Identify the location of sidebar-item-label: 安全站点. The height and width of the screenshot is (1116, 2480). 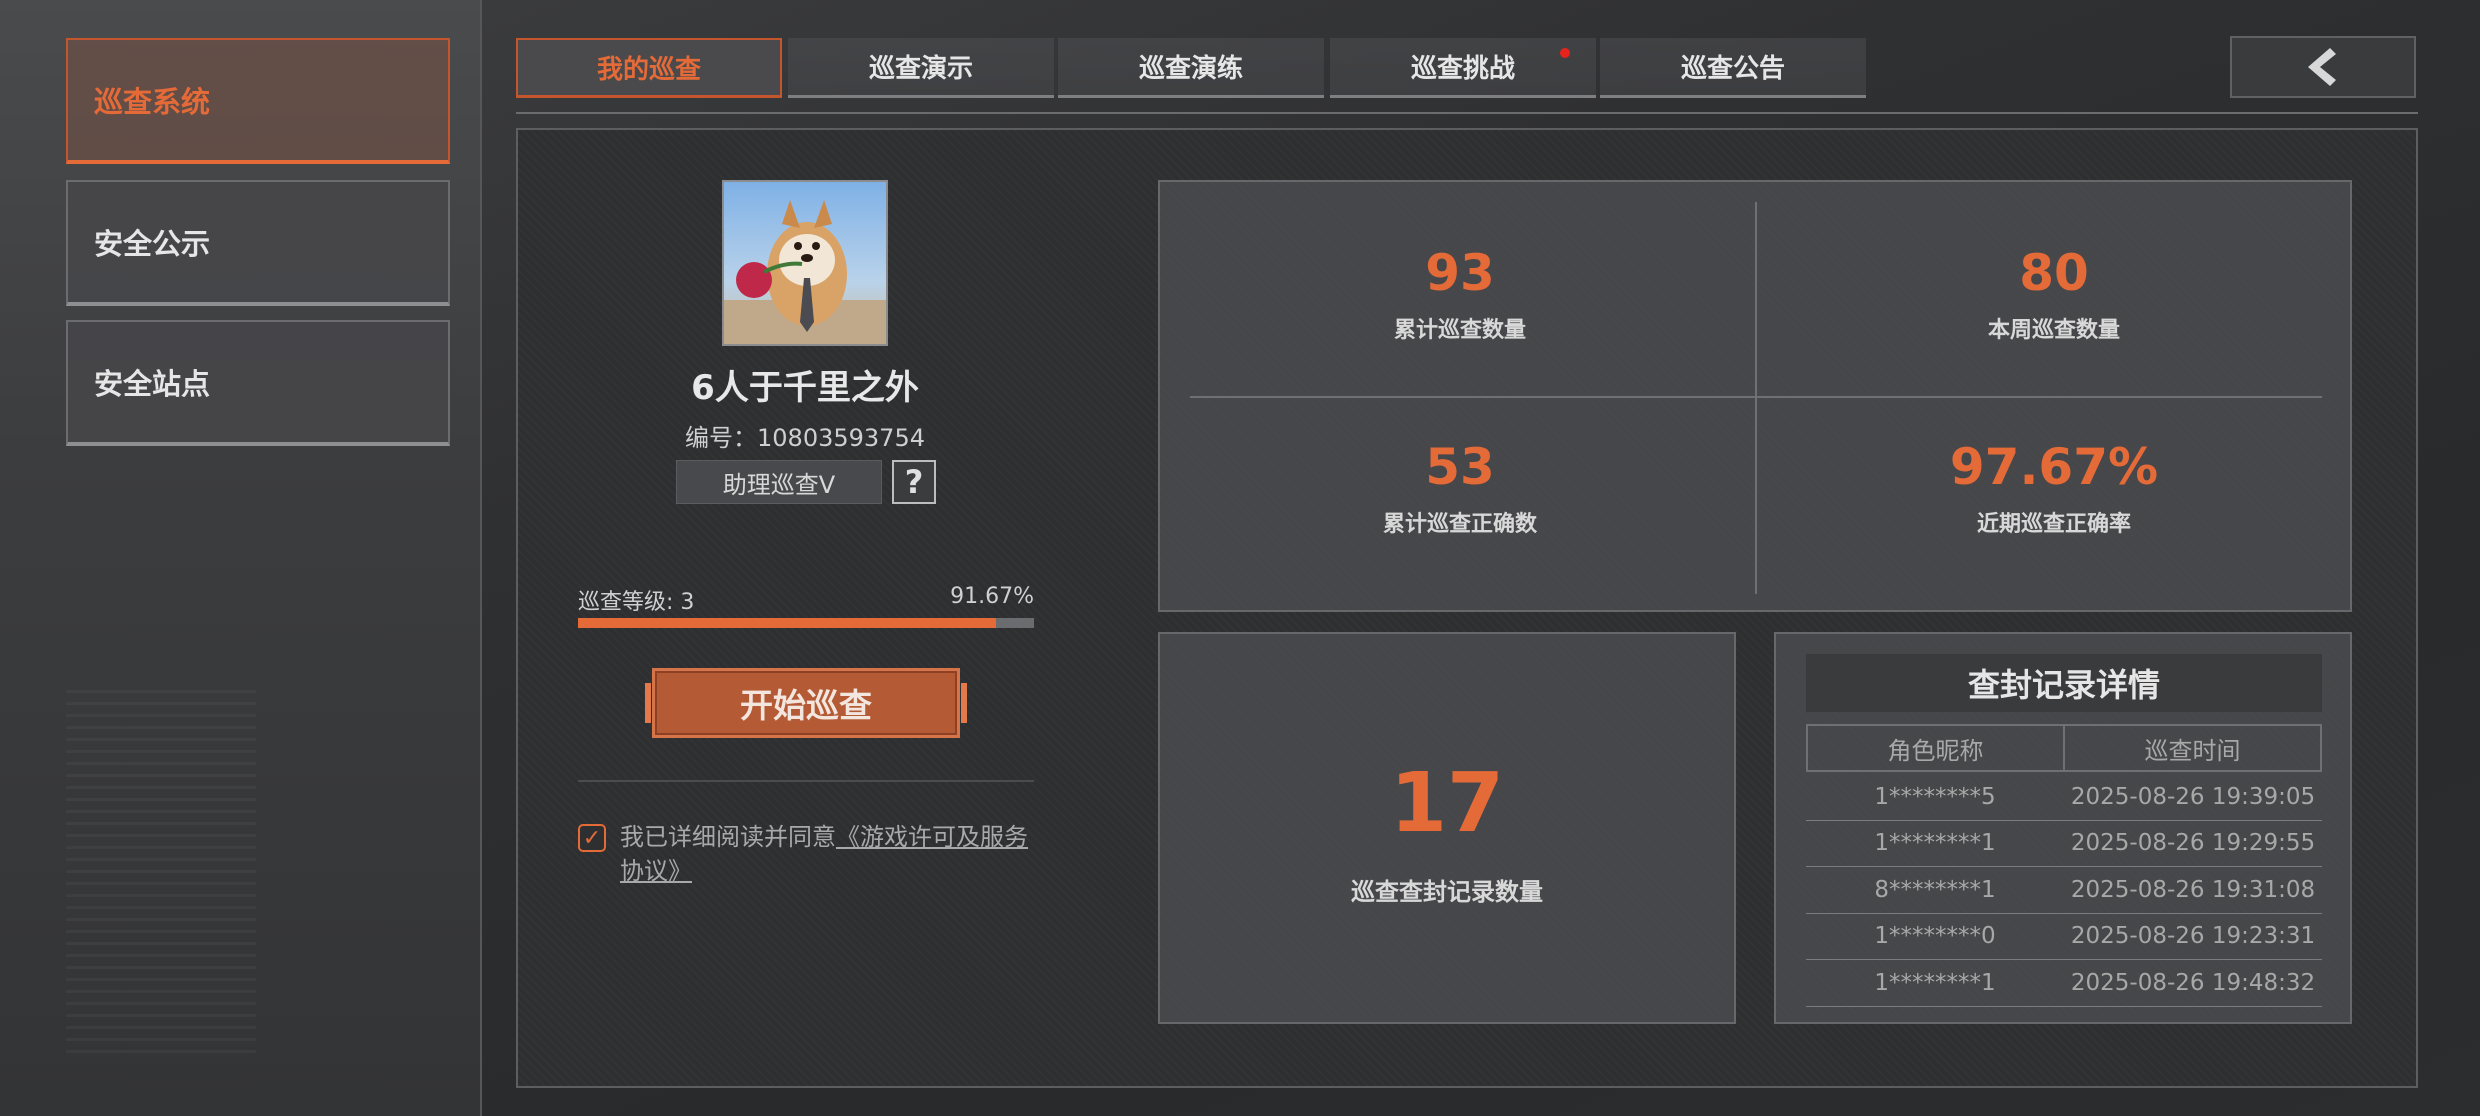
(152, 384).